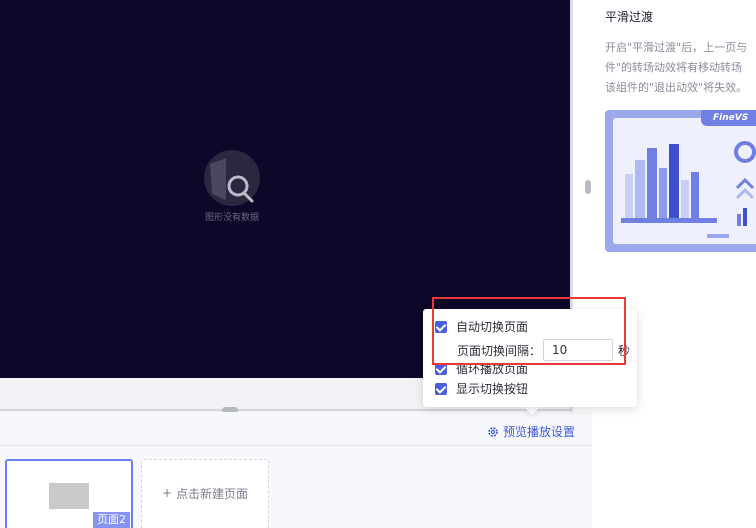  I want to click on show-buttons-option: 显示切换按钮, so click(481, 388).